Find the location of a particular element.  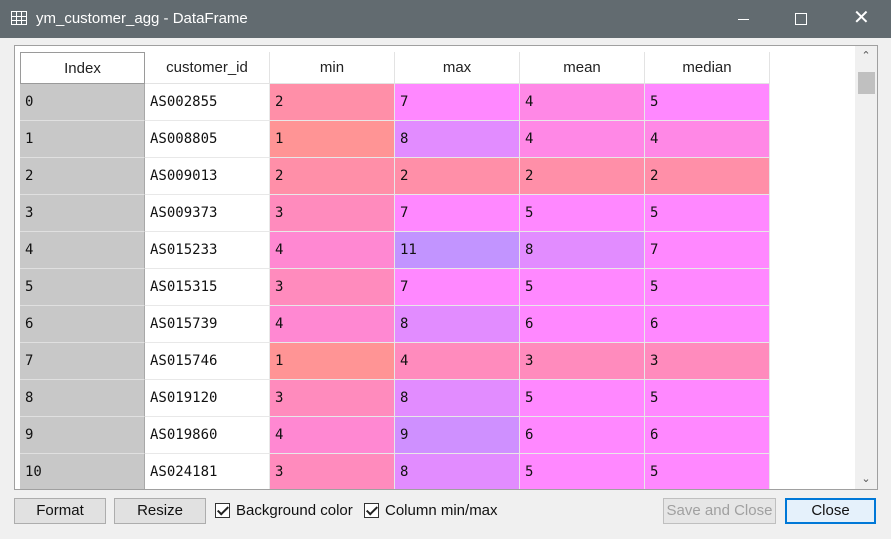

table-cell-median: 4 is located at coordinates (707, 139).